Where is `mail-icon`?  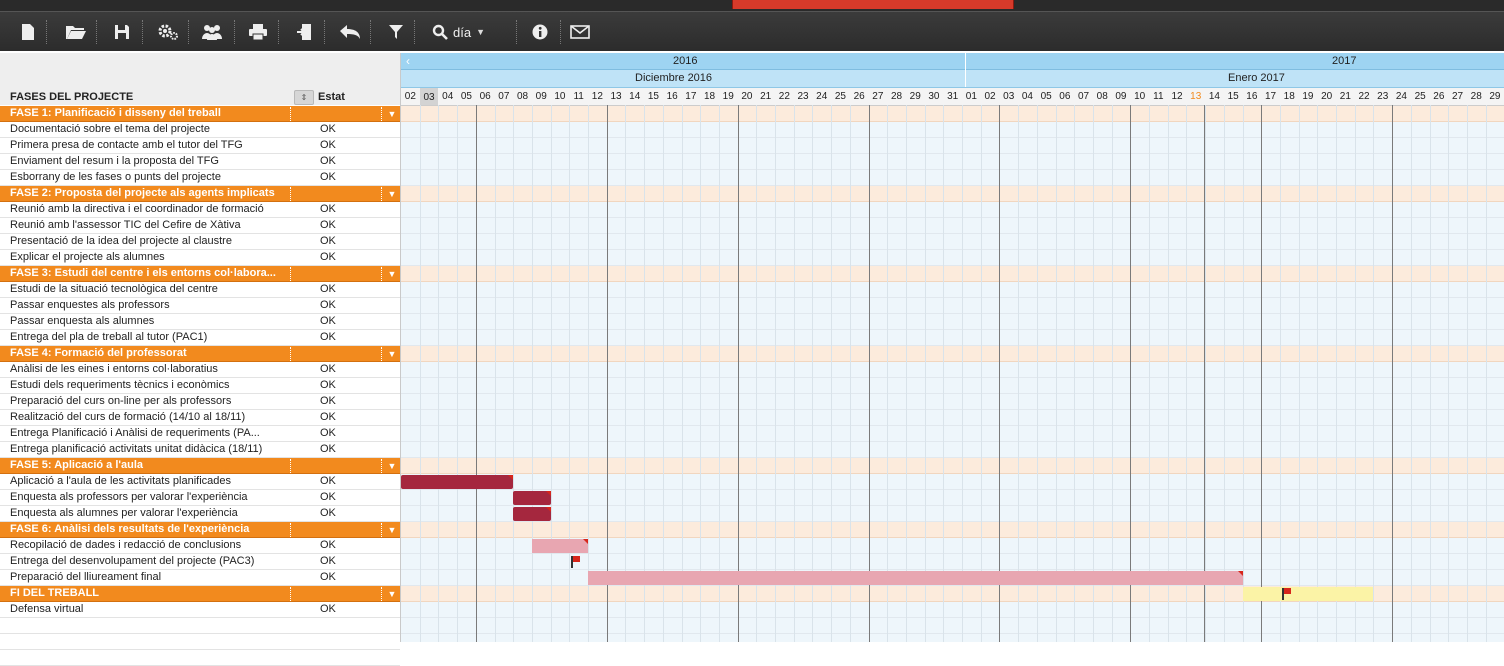
mail-icon is located at coordinates (580, 32).